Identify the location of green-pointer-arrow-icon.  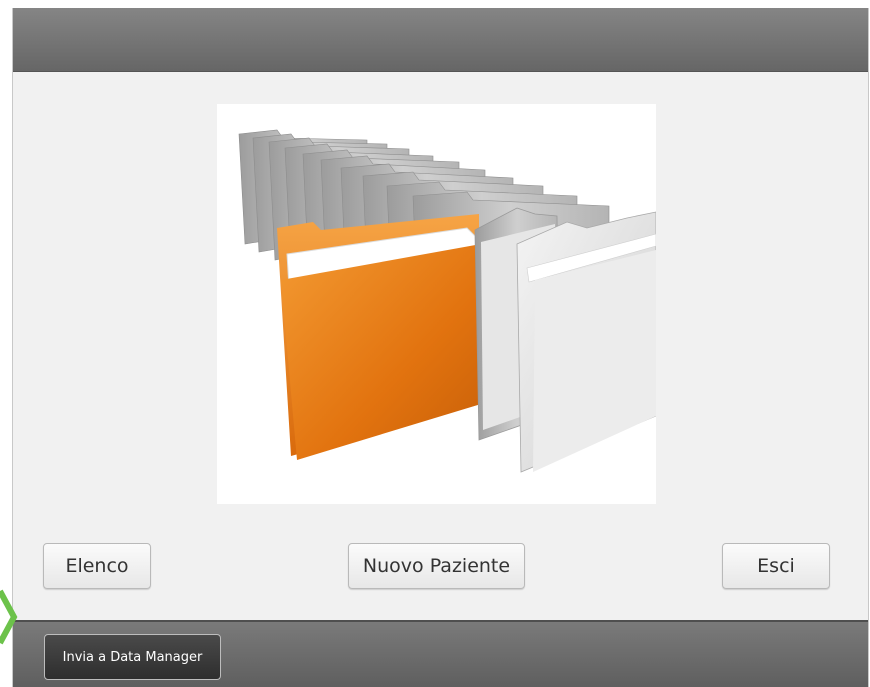
(9, 617).